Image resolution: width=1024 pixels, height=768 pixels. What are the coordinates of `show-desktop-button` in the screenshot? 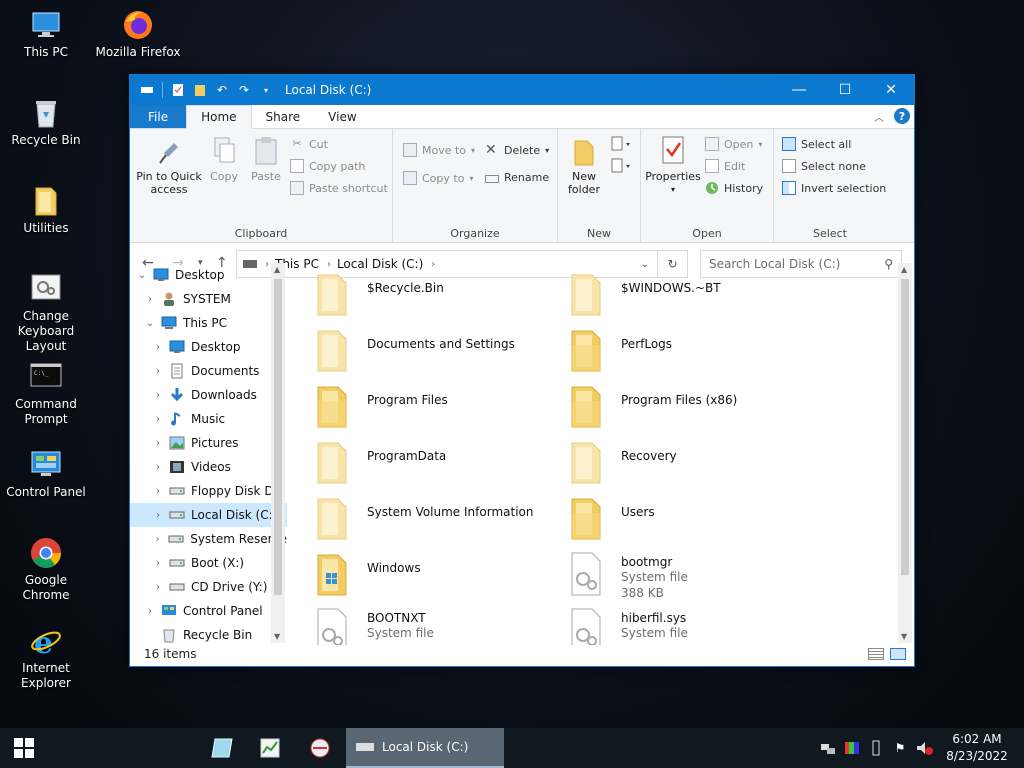 It's located at (1021, 748).